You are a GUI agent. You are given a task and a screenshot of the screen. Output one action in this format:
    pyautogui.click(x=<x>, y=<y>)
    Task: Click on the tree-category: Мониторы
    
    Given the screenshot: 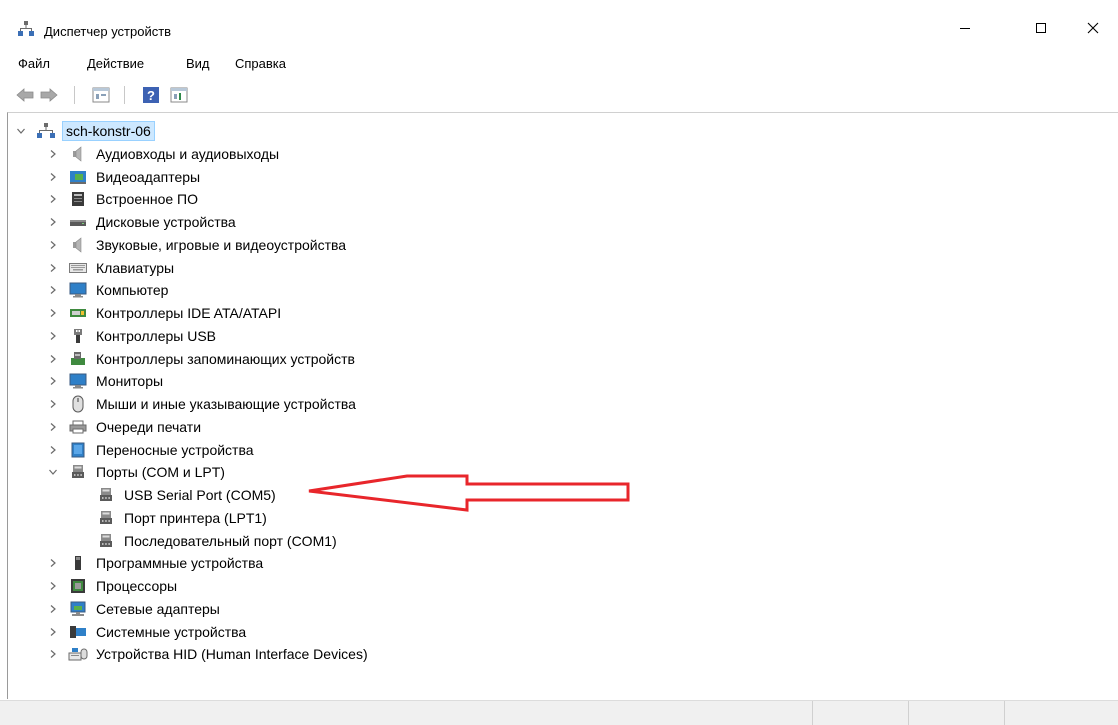 What is the action you would take?
    pyautogui.click(x=105, y=381)
    